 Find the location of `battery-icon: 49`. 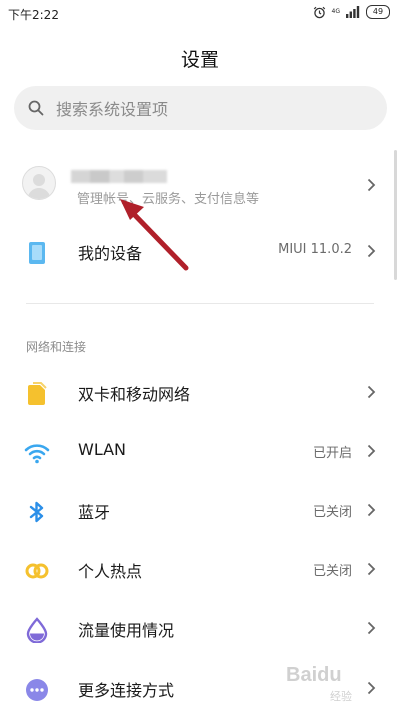

battery-icon: 49 is located at coordinates (378, 12).